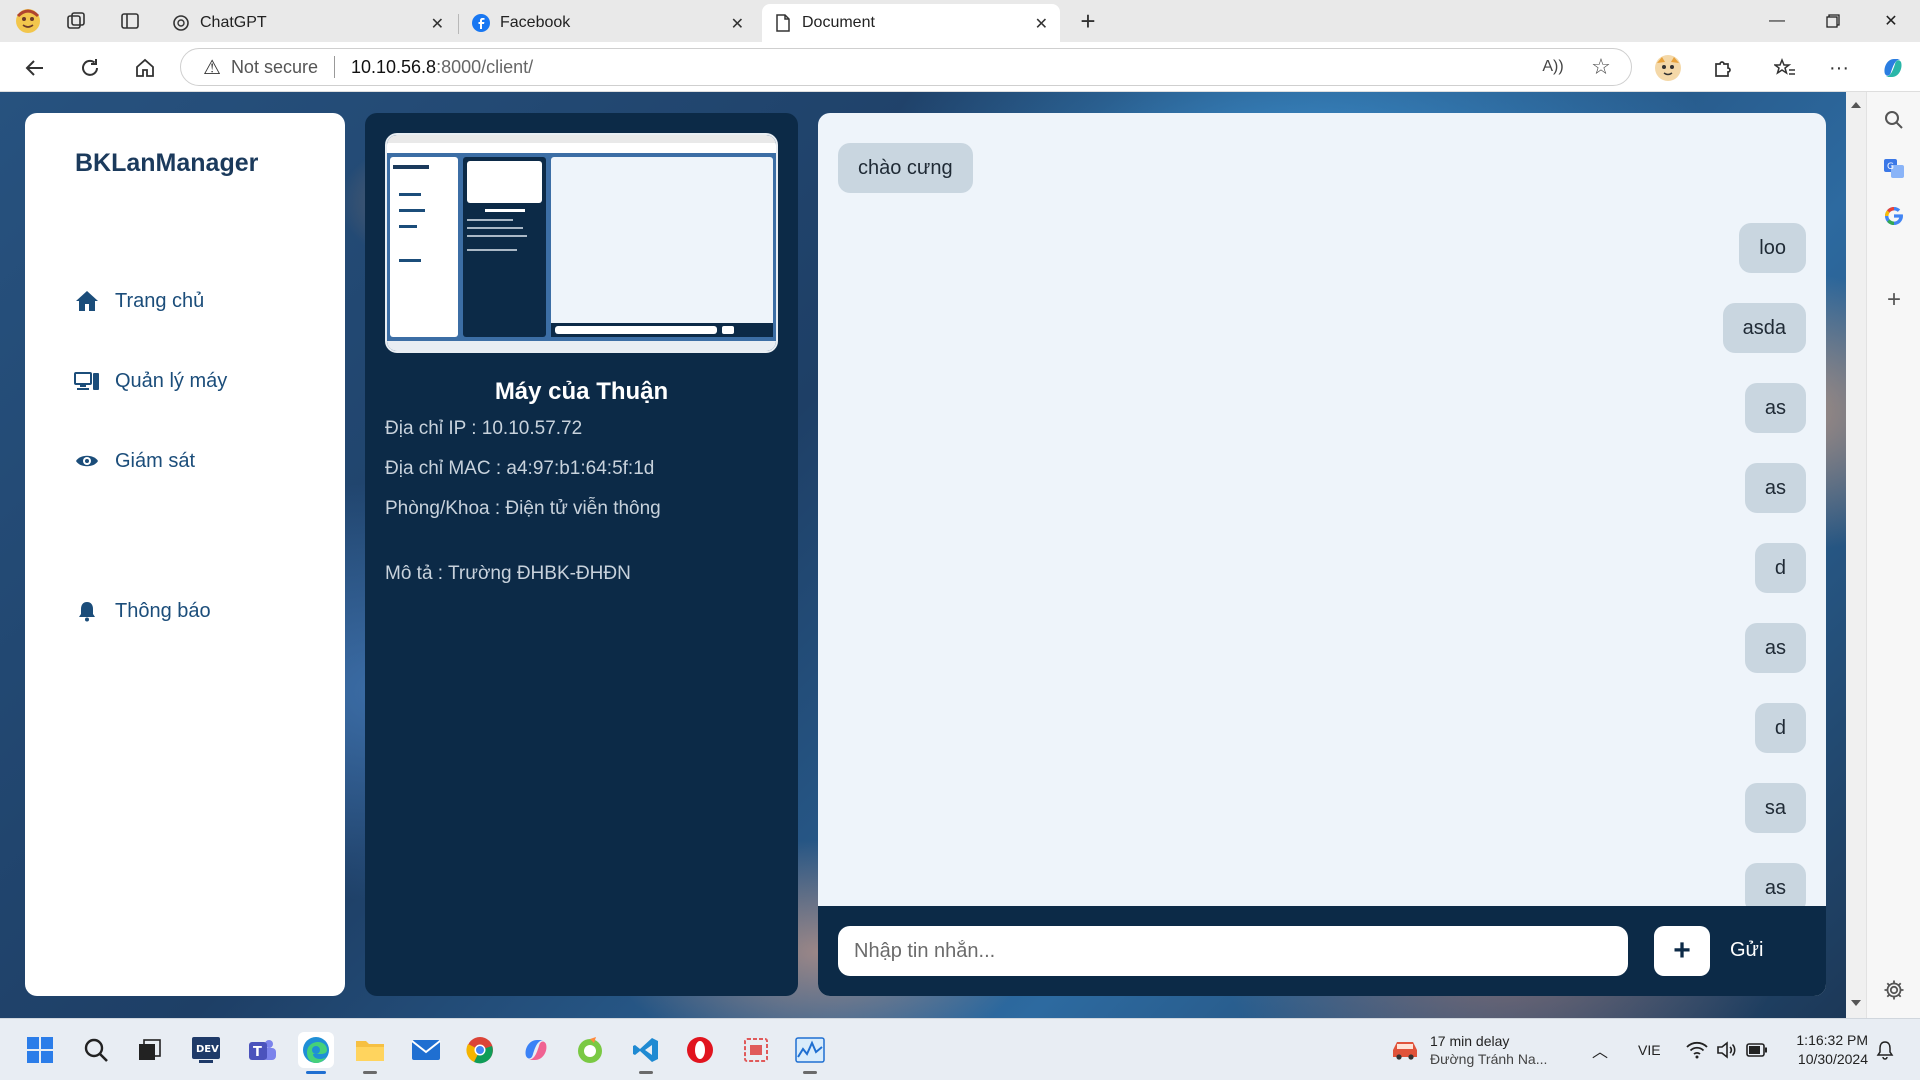 The image size is (1920, 1080). What do you see at coordinates (35, 68) in the screenshot?
I see `back-icon` at bounding box center [35, 68].